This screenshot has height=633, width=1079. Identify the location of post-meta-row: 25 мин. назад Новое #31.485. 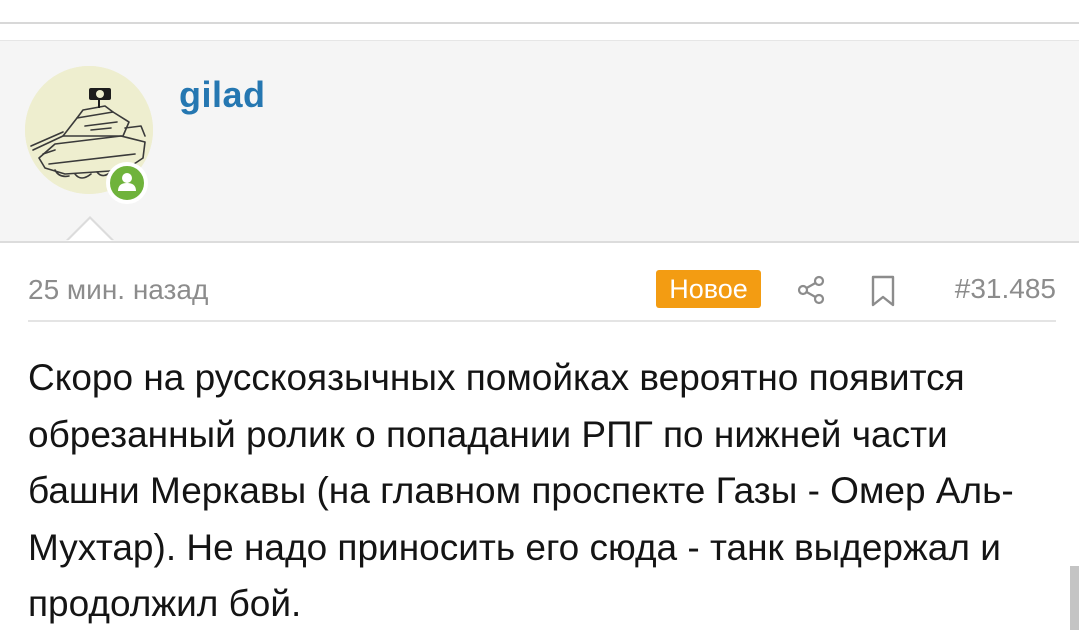
(542, 293).